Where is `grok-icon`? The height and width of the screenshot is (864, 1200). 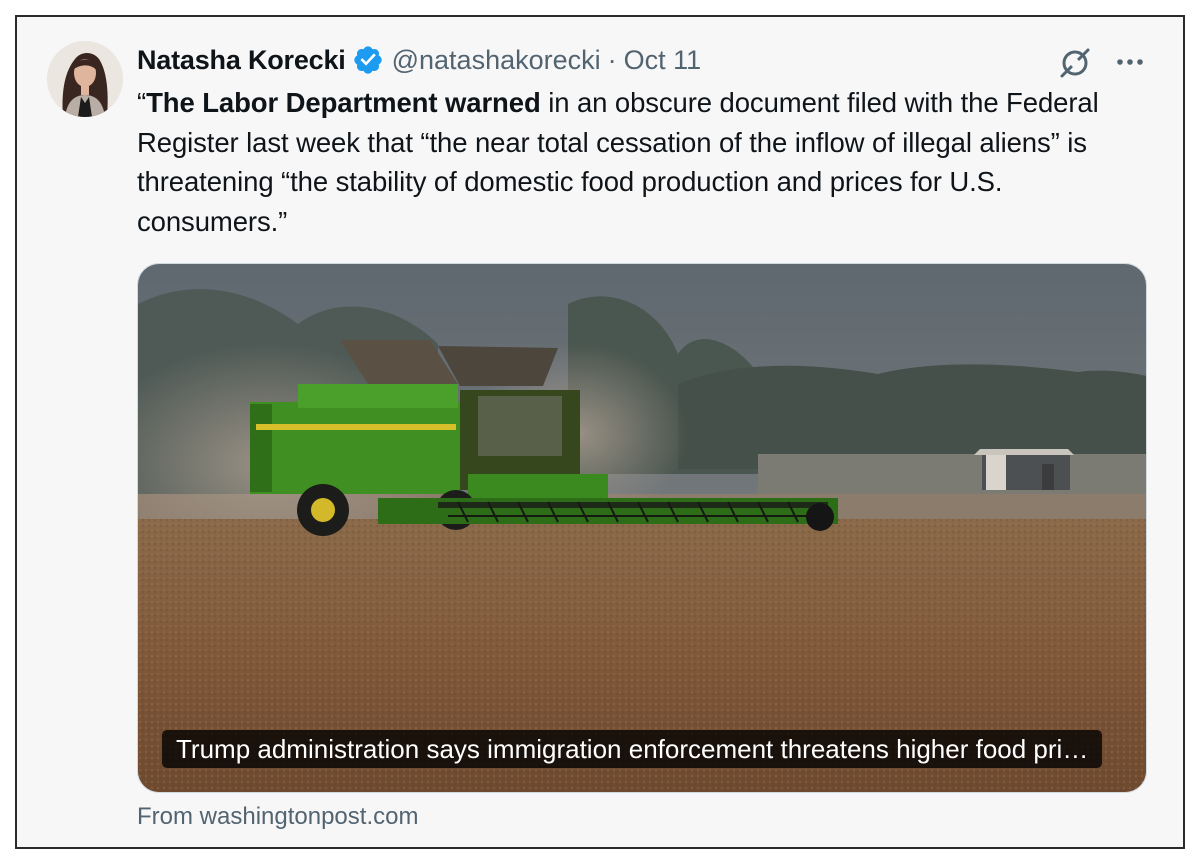 grok-icon is located at coordinates (1075, 63).